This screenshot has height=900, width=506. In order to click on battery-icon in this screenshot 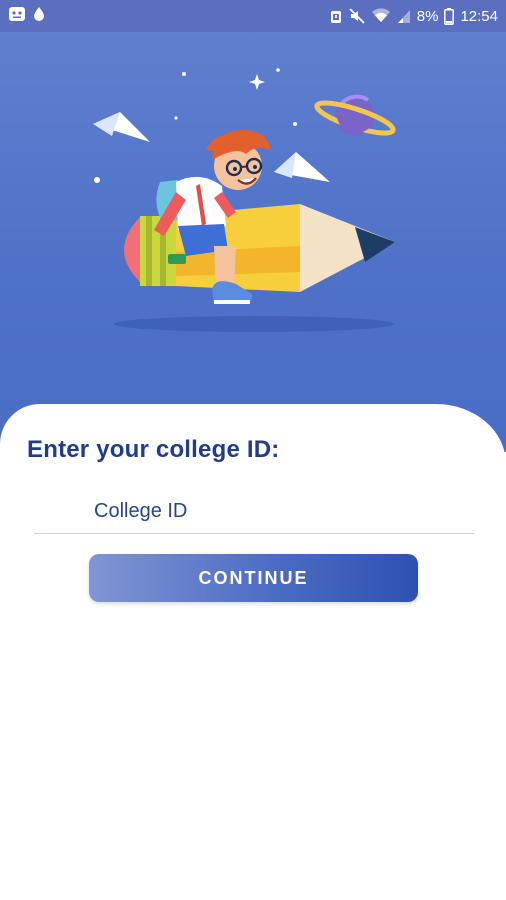, I will do `click(449, 16)`.